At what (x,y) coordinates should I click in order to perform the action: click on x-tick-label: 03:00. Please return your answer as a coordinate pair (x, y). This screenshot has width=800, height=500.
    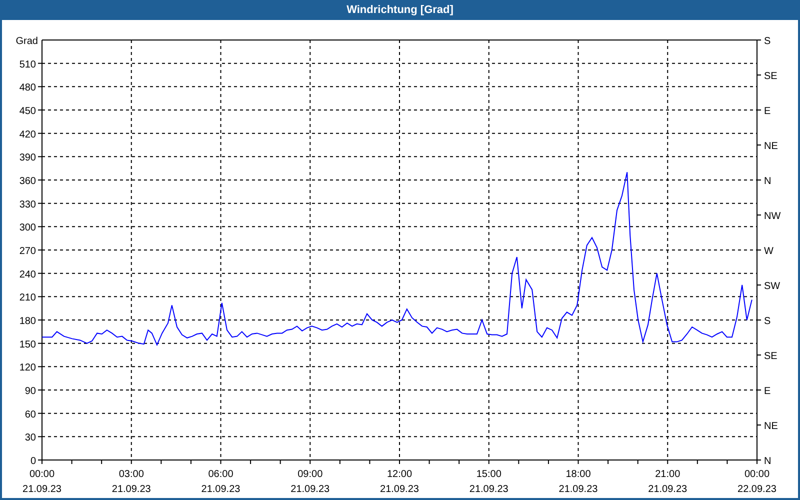
    Looking at the image, I should click on (131, 474).